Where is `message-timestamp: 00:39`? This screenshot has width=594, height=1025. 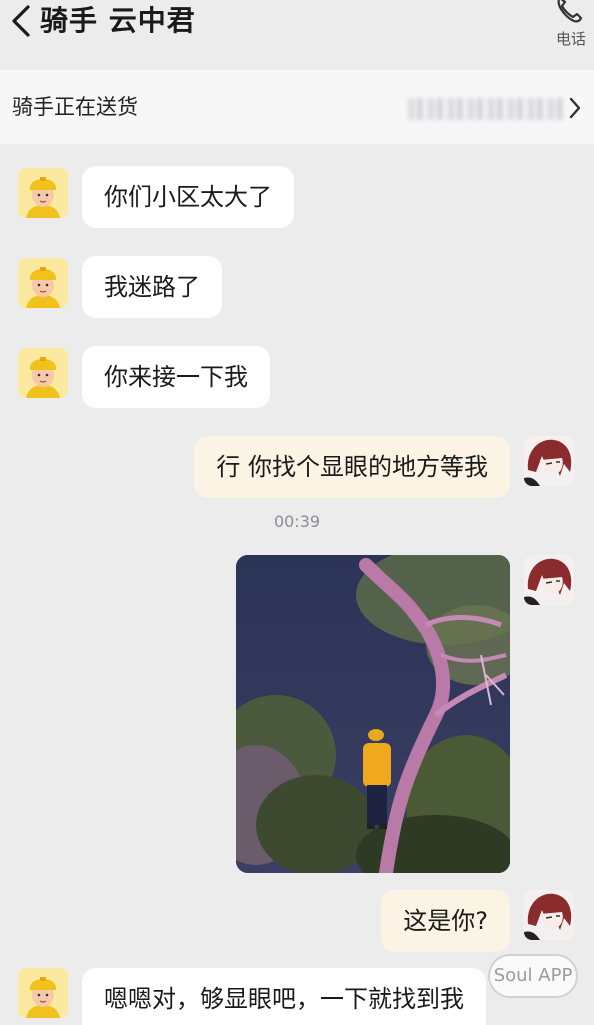 message-timestamp: 00:39 is located at coordinates (297, 521).